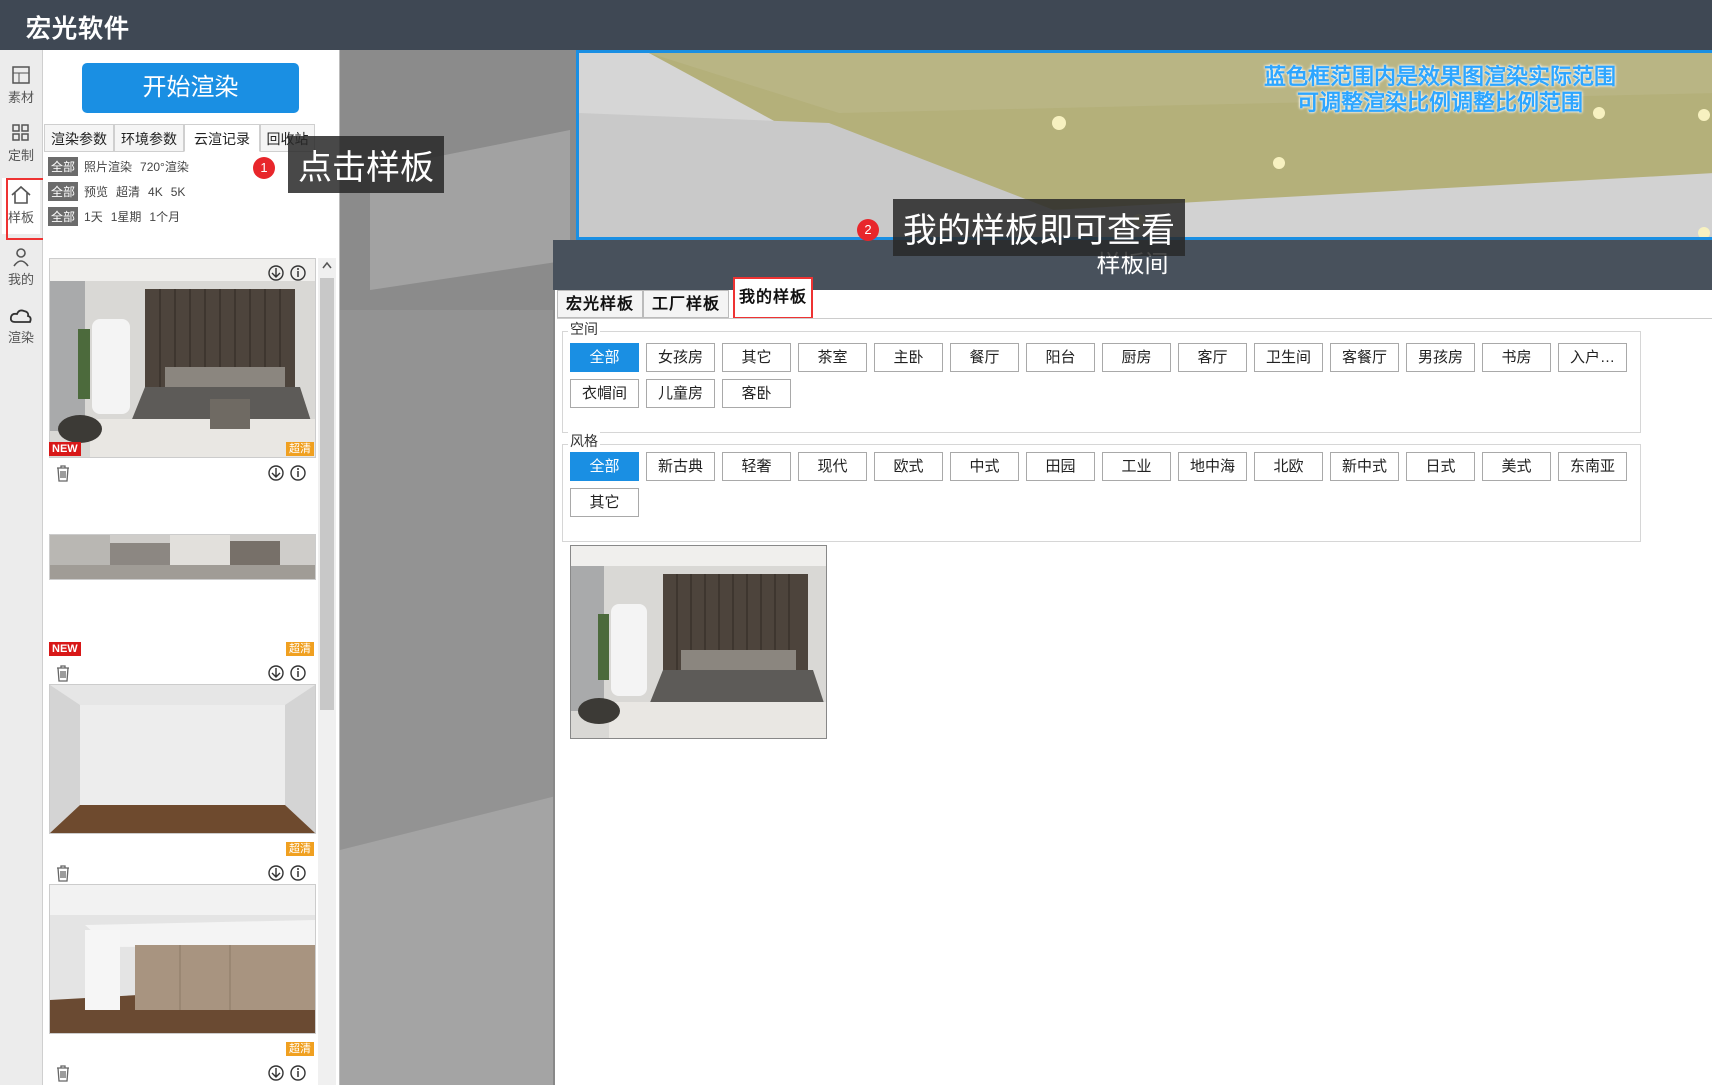  Describe the element at coordinates (164, 216) in the screenshot. I see `filter-option: 1个月` at that location.